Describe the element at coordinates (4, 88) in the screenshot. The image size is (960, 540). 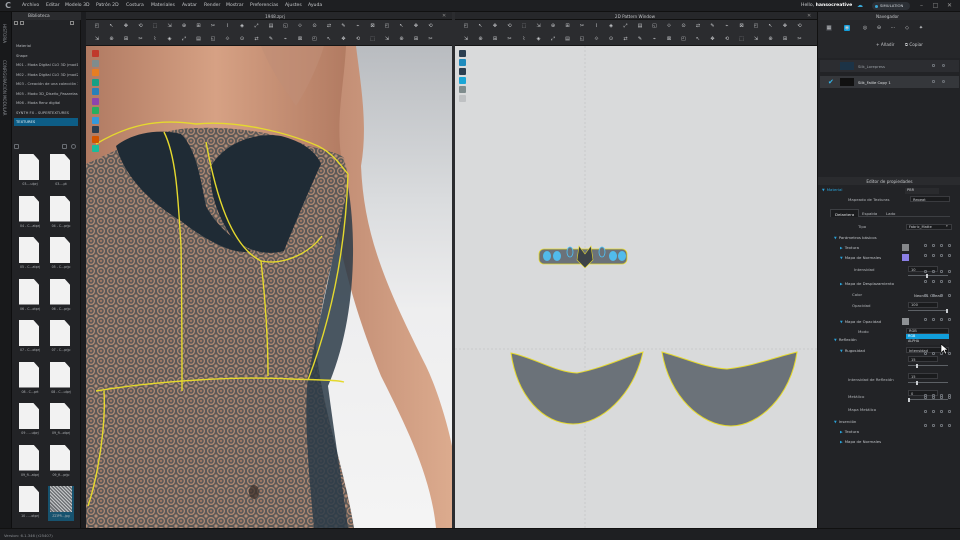
I see `tab-configuracion-modular: CONFIGURACIÓN MODULAR` at that location.